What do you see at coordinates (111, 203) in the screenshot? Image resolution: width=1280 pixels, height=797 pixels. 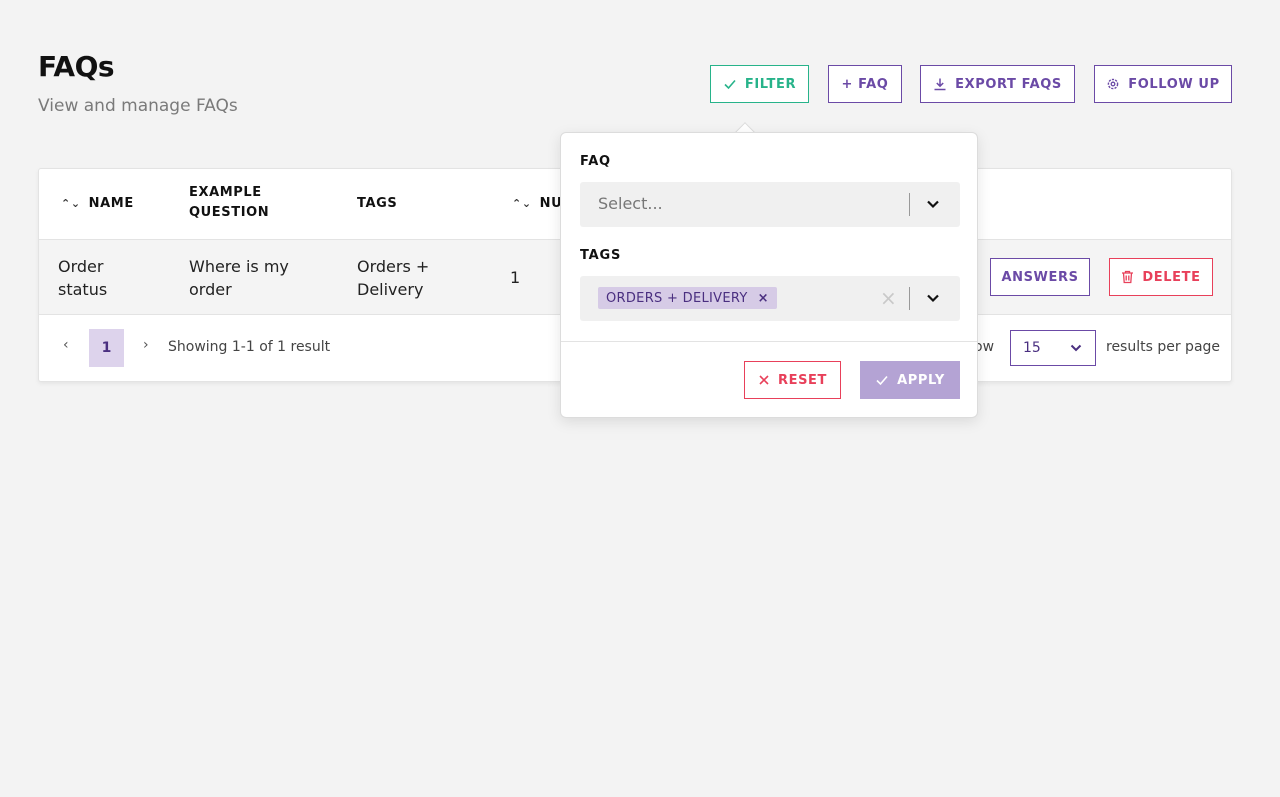 I see `column-name-label: NAME` at bounding box center [111, 203].